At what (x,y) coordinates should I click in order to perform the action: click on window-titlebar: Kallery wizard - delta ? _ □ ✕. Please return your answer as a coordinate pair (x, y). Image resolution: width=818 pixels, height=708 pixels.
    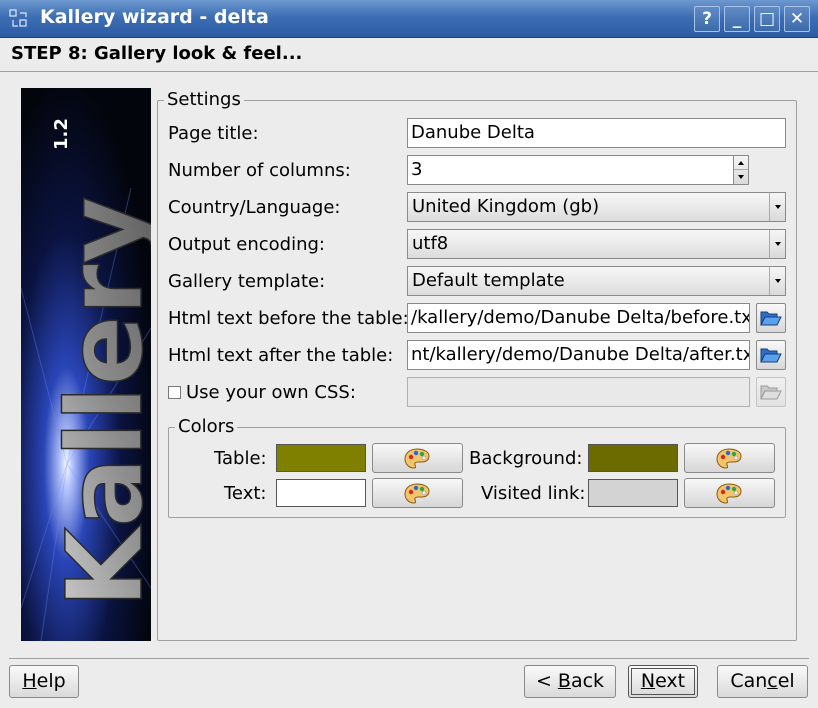
    Looking at the image, I should click on (409, 19).